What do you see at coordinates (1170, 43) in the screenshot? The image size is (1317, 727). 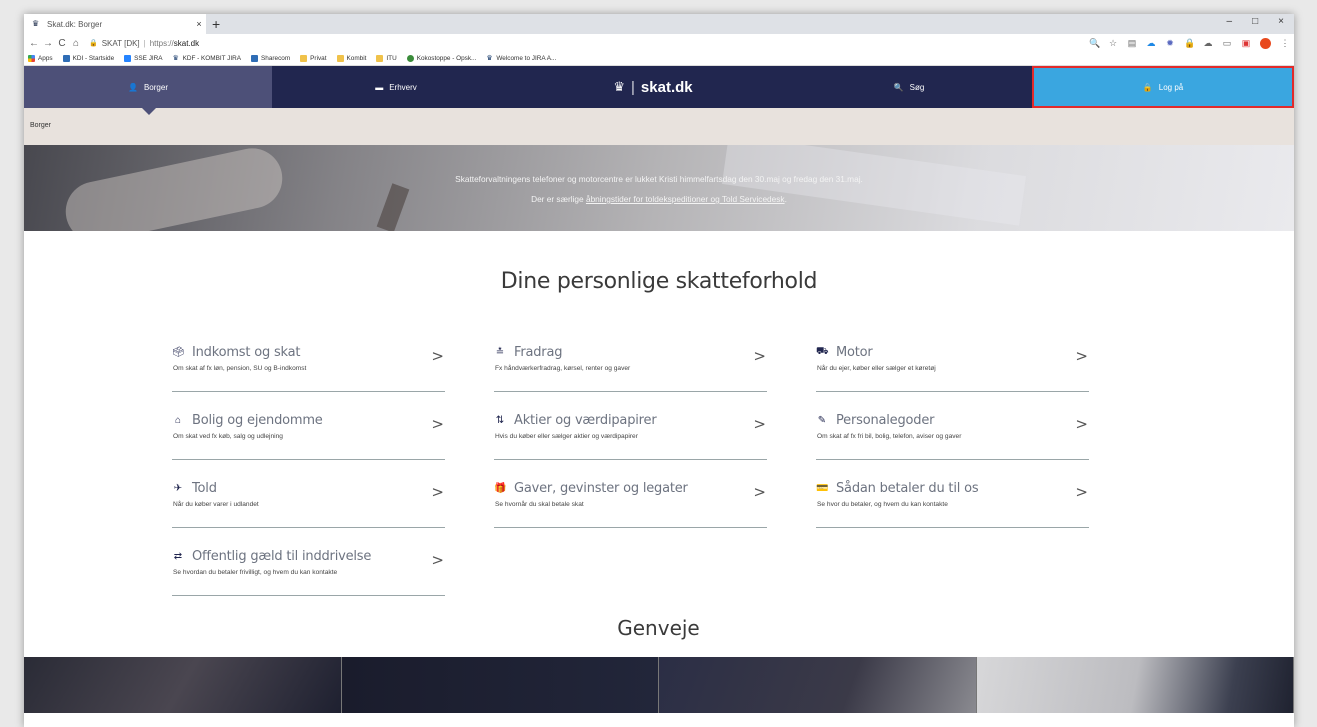 I see `settings-icon: ✹` at bounding box center [1170, 43].